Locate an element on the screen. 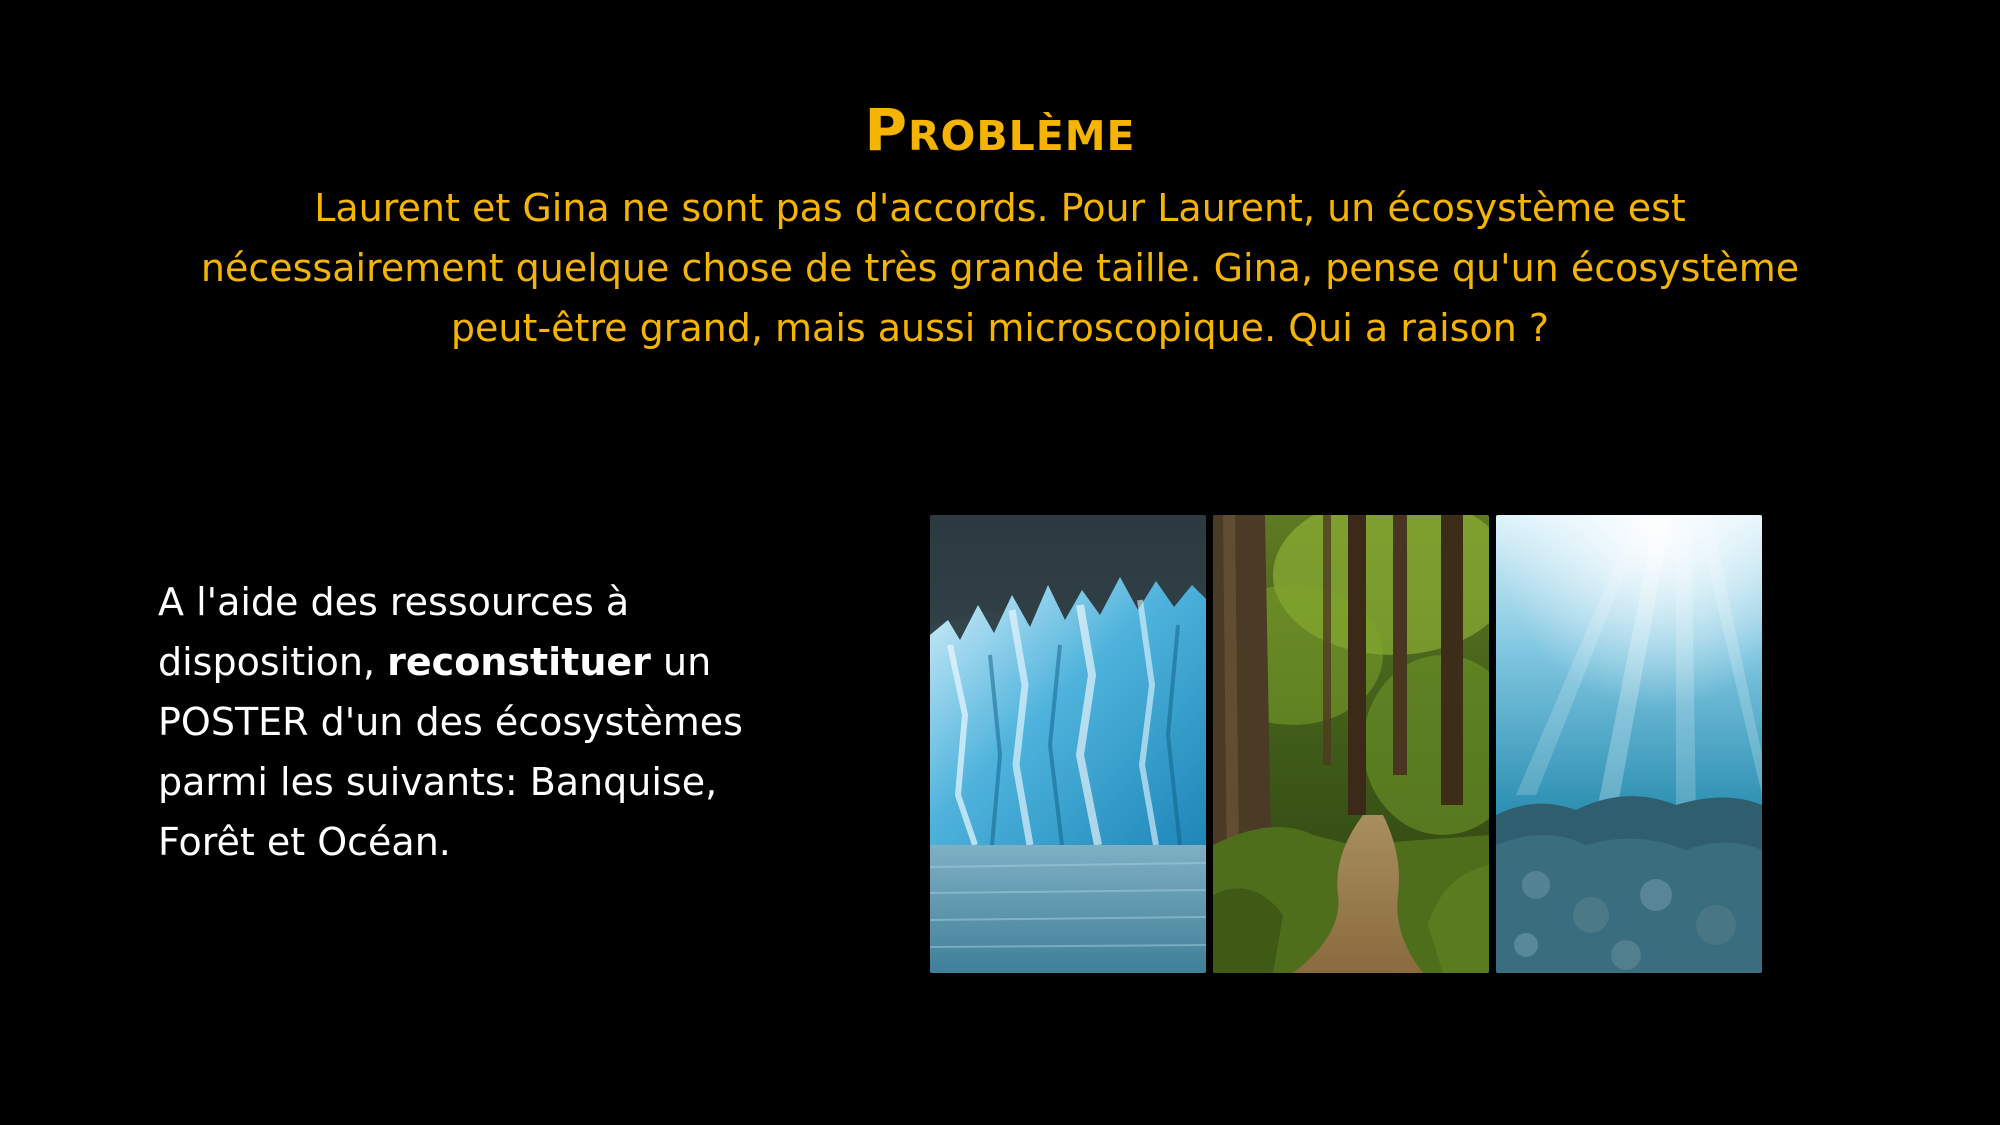 This screenshot has width=2000, height=1125. forest-path-image is located at coordinates (1351, 744).